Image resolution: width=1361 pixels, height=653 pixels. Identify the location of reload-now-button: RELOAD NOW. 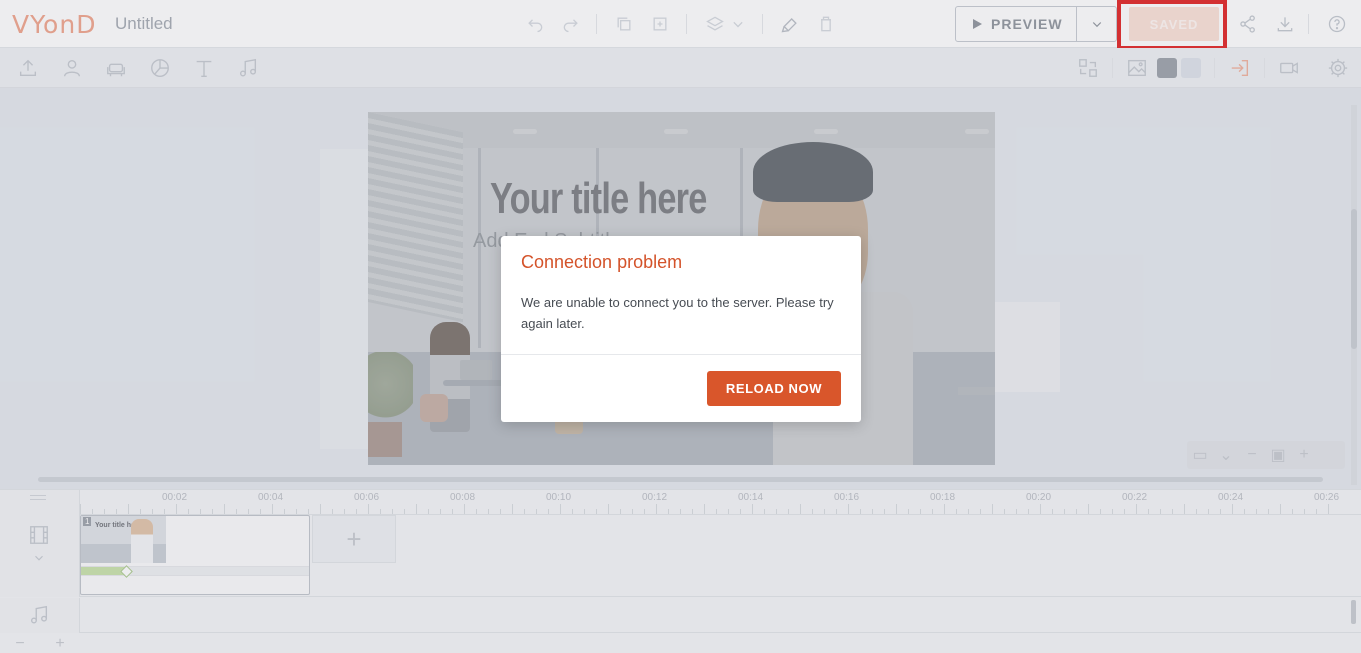
(774, 388).